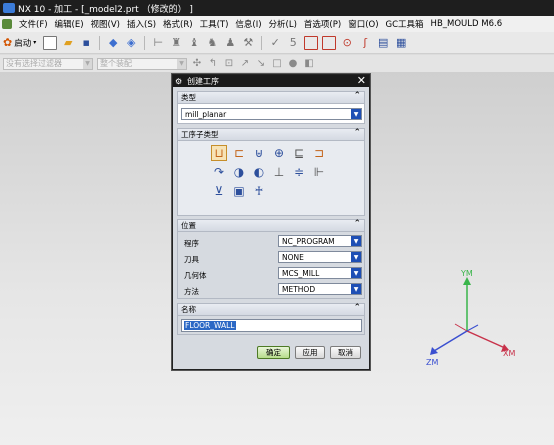 The height and width of the screenshot is (445, 554). Describe the element at coordinates (239, 191) in the screenshot. I see `mill-user-icon: ▣` at that location.